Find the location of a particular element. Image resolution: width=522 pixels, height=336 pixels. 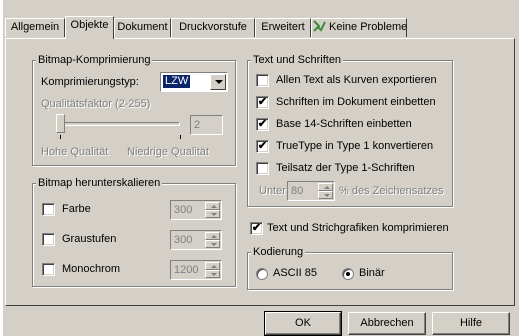

quality-slider-thumb is located at coordinates (60, 123).